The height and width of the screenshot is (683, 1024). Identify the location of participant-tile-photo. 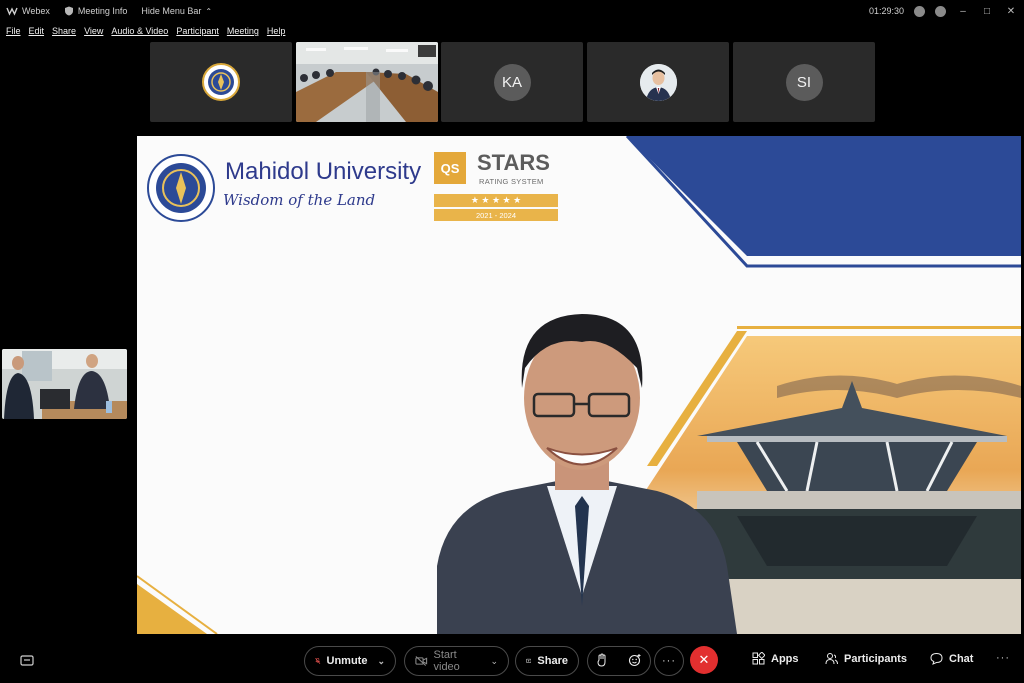
(658, 82).